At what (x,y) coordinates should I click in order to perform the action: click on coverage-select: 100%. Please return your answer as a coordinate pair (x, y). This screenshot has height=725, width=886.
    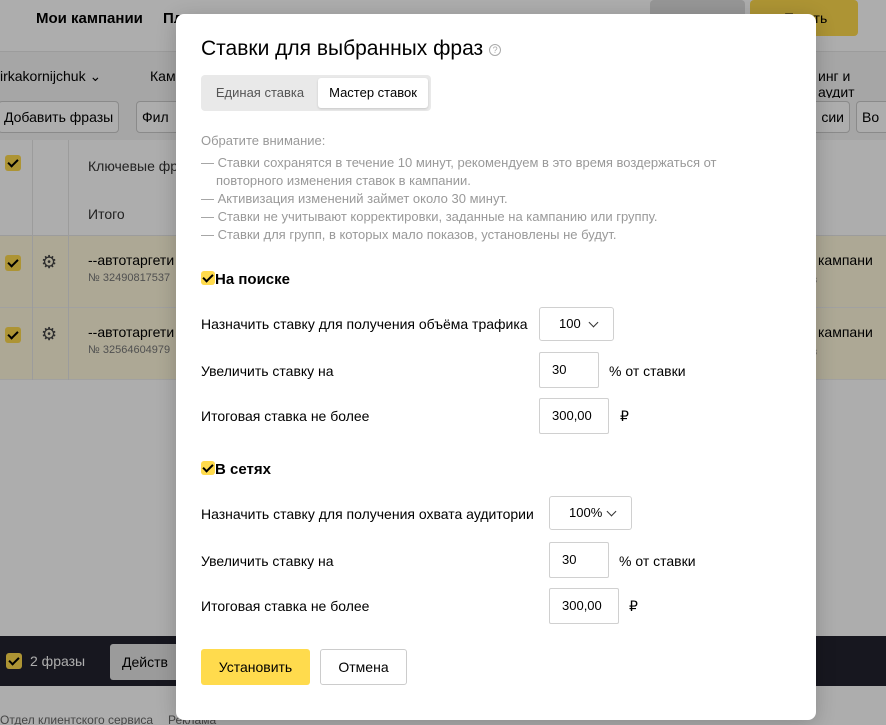
    Looking at the image, I should click on (590, 513).